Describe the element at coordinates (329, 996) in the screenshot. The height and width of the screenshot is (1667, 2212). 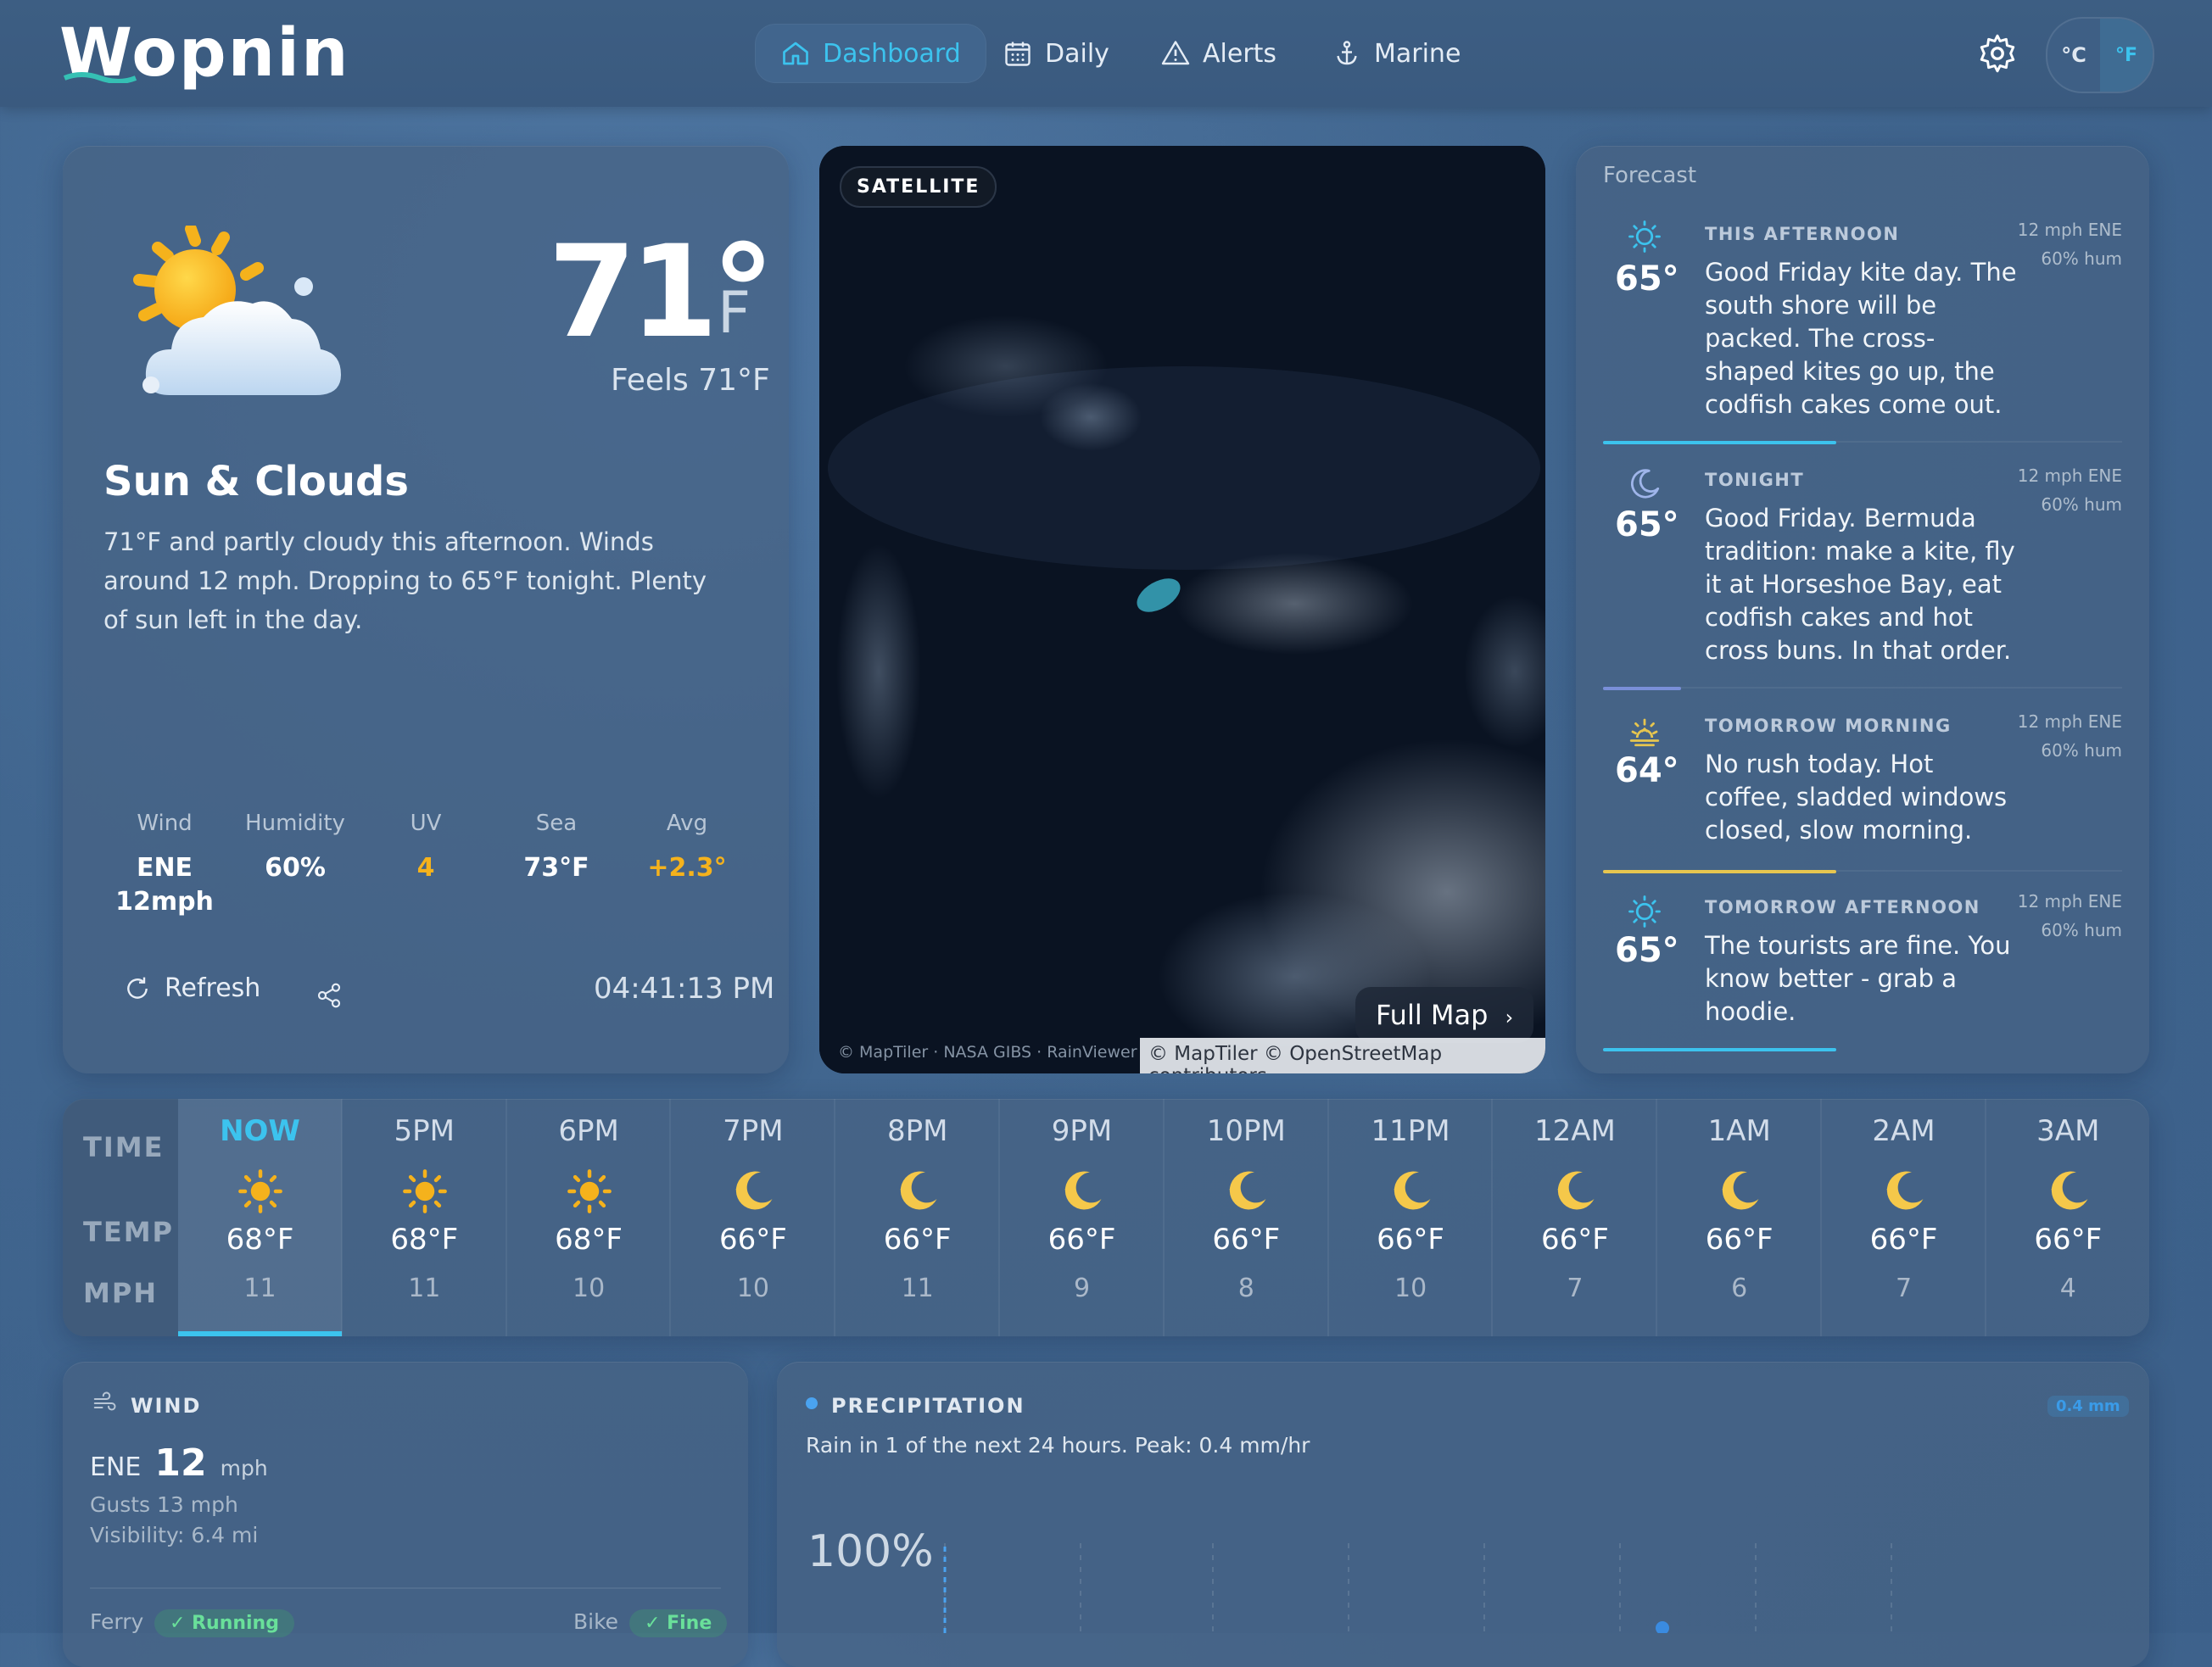
I see `share-icon` at that location.